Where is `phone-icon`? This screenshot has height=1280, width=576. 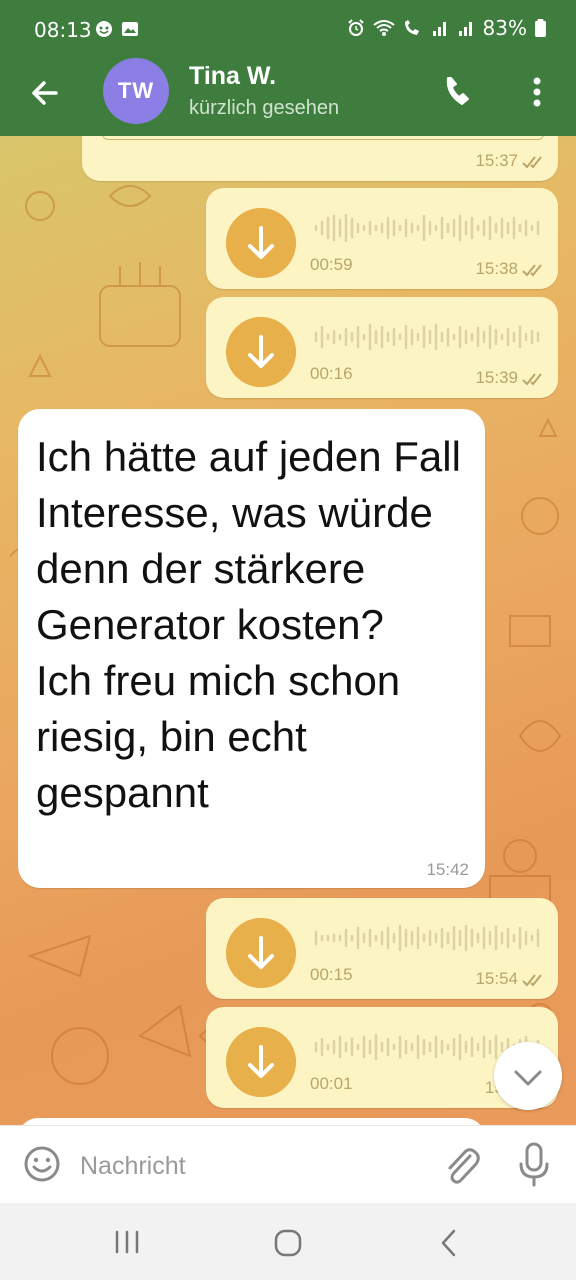
phone-icon is located at coordinates (460, 92).